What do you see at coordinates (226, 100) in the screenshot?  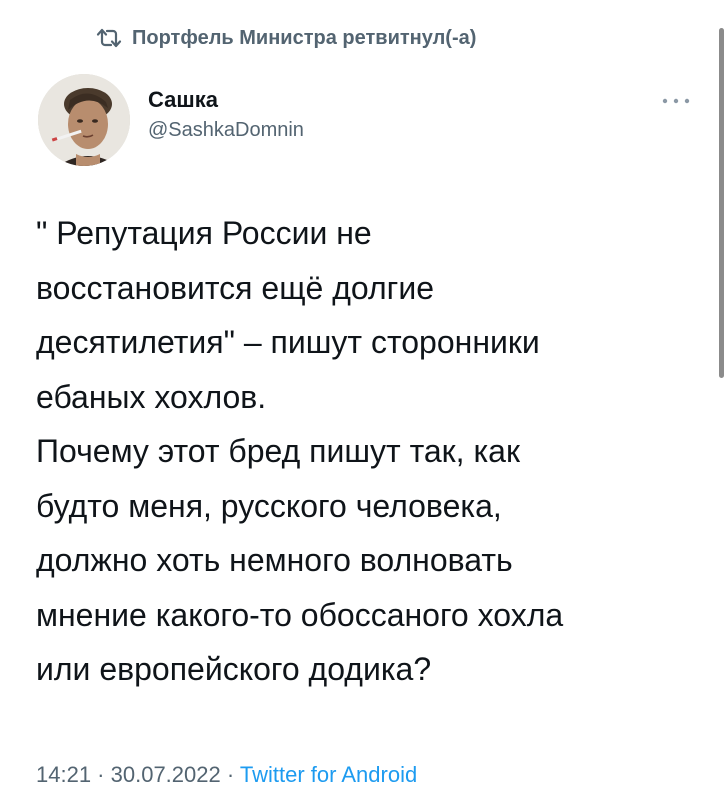 I see `author-display-name: Сашка` at bounding box center [226, 100].